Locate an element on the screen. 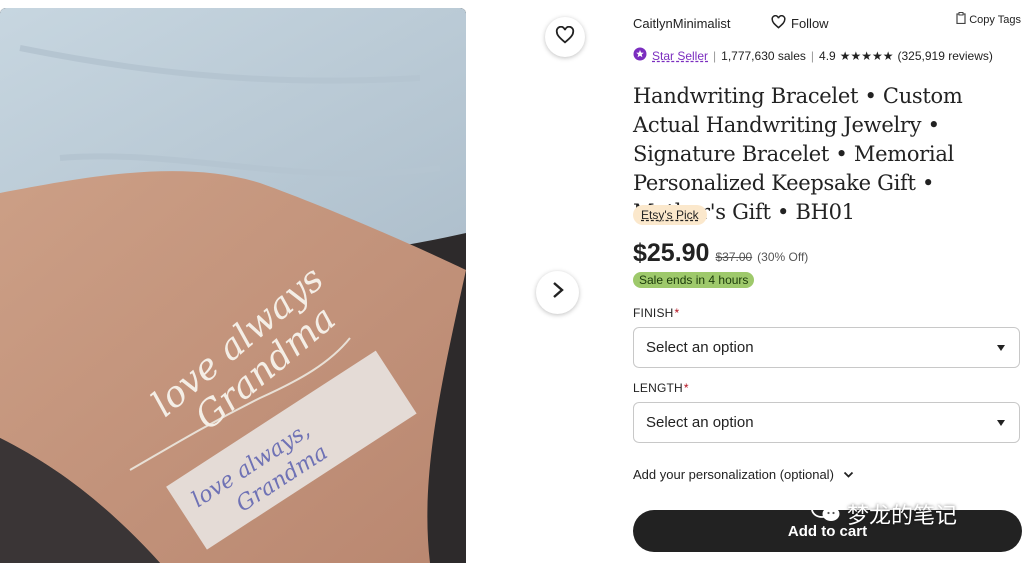  shop-header: CaitlynMinimalist Follow Copy Tags is located at coordinates (828, 22).